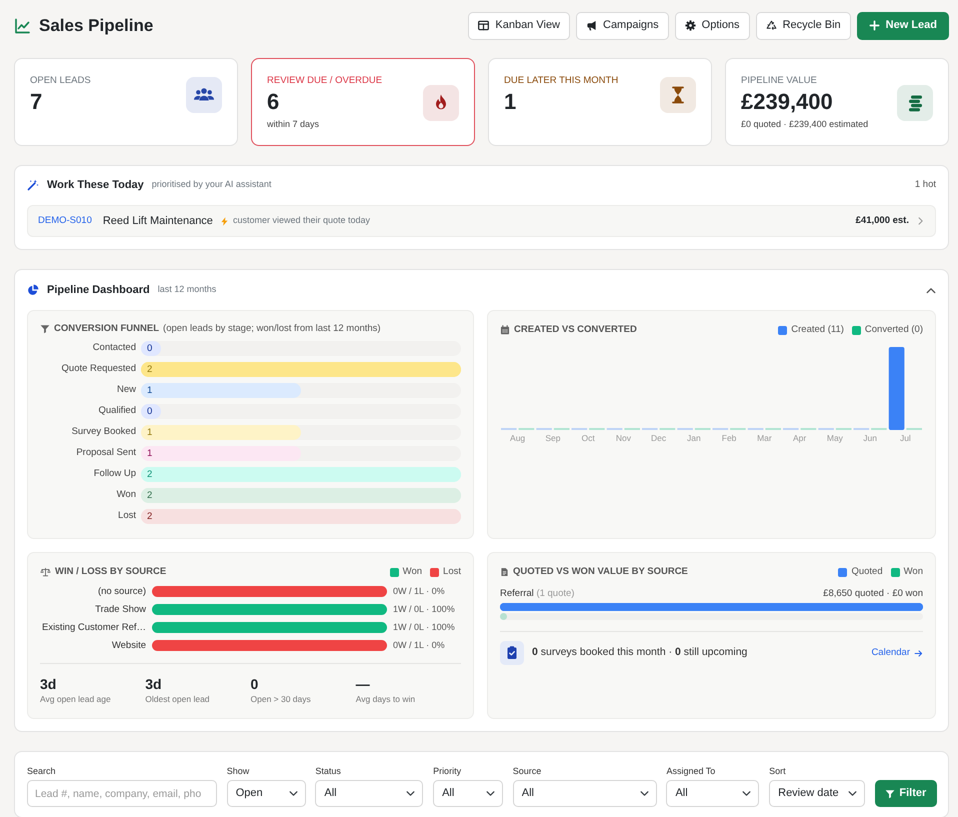 The image size is (958, 817). I want to click on month-label: Sep, so click(552, 438).